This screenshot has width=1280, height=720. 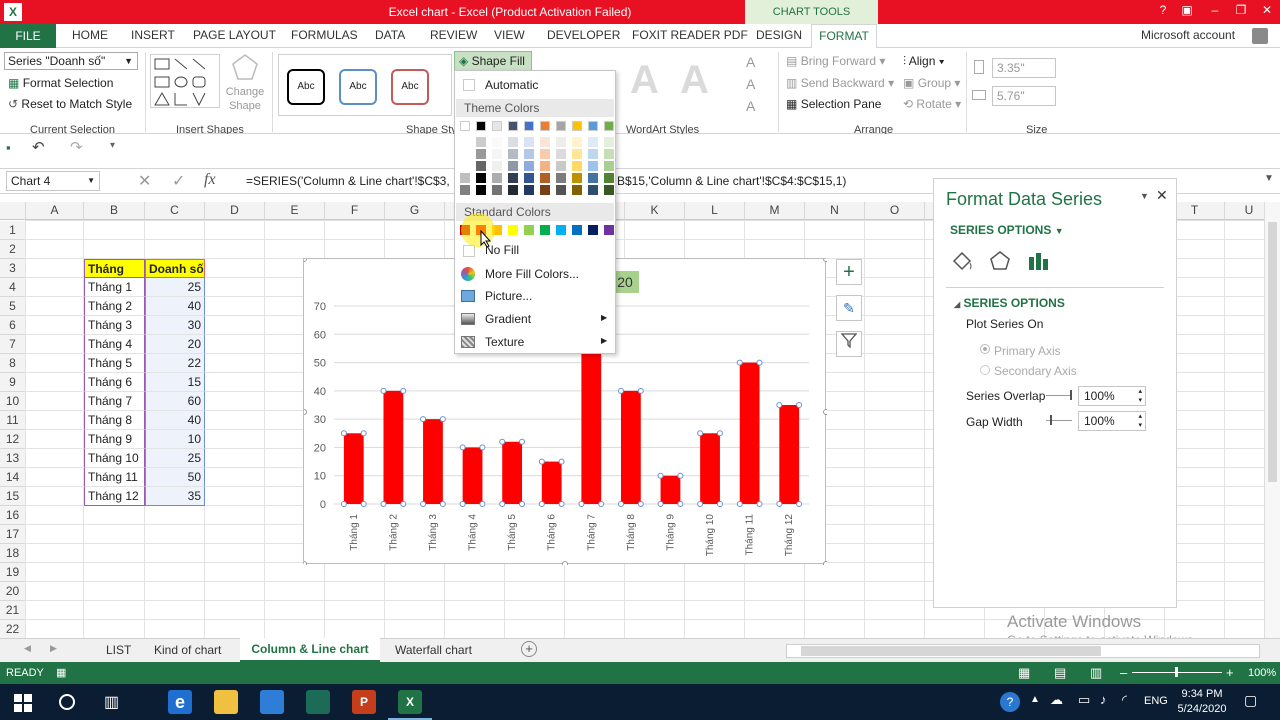 What do you see at coordinates (355, 211) in the screenshot?
I see `column-header: F` at bounding box center [355, 211].